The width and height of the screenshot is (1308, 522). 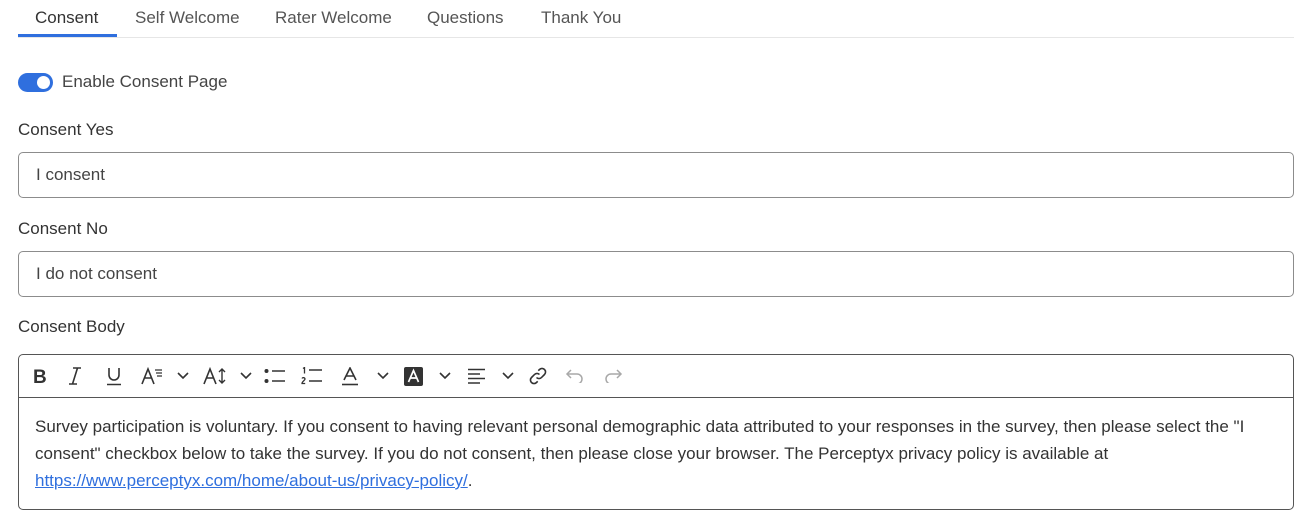 I want to click on svg-text: B, so click(x=40, y=376).